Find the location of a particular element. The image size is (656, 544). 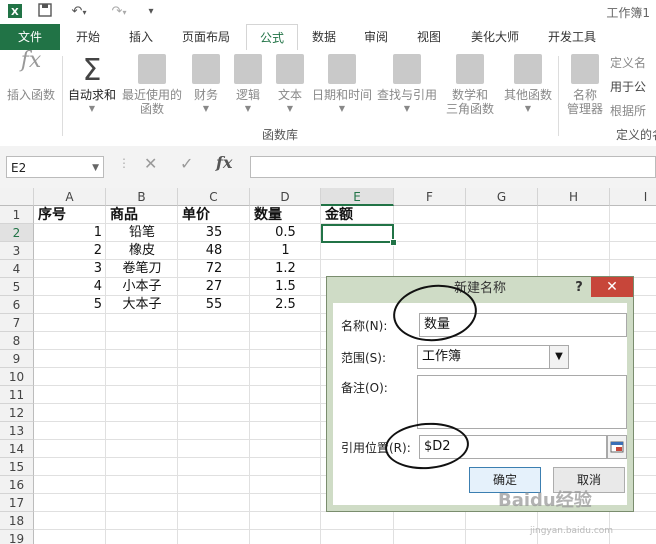

tab-formulas: 公式 is located at coordinates (272, 38).